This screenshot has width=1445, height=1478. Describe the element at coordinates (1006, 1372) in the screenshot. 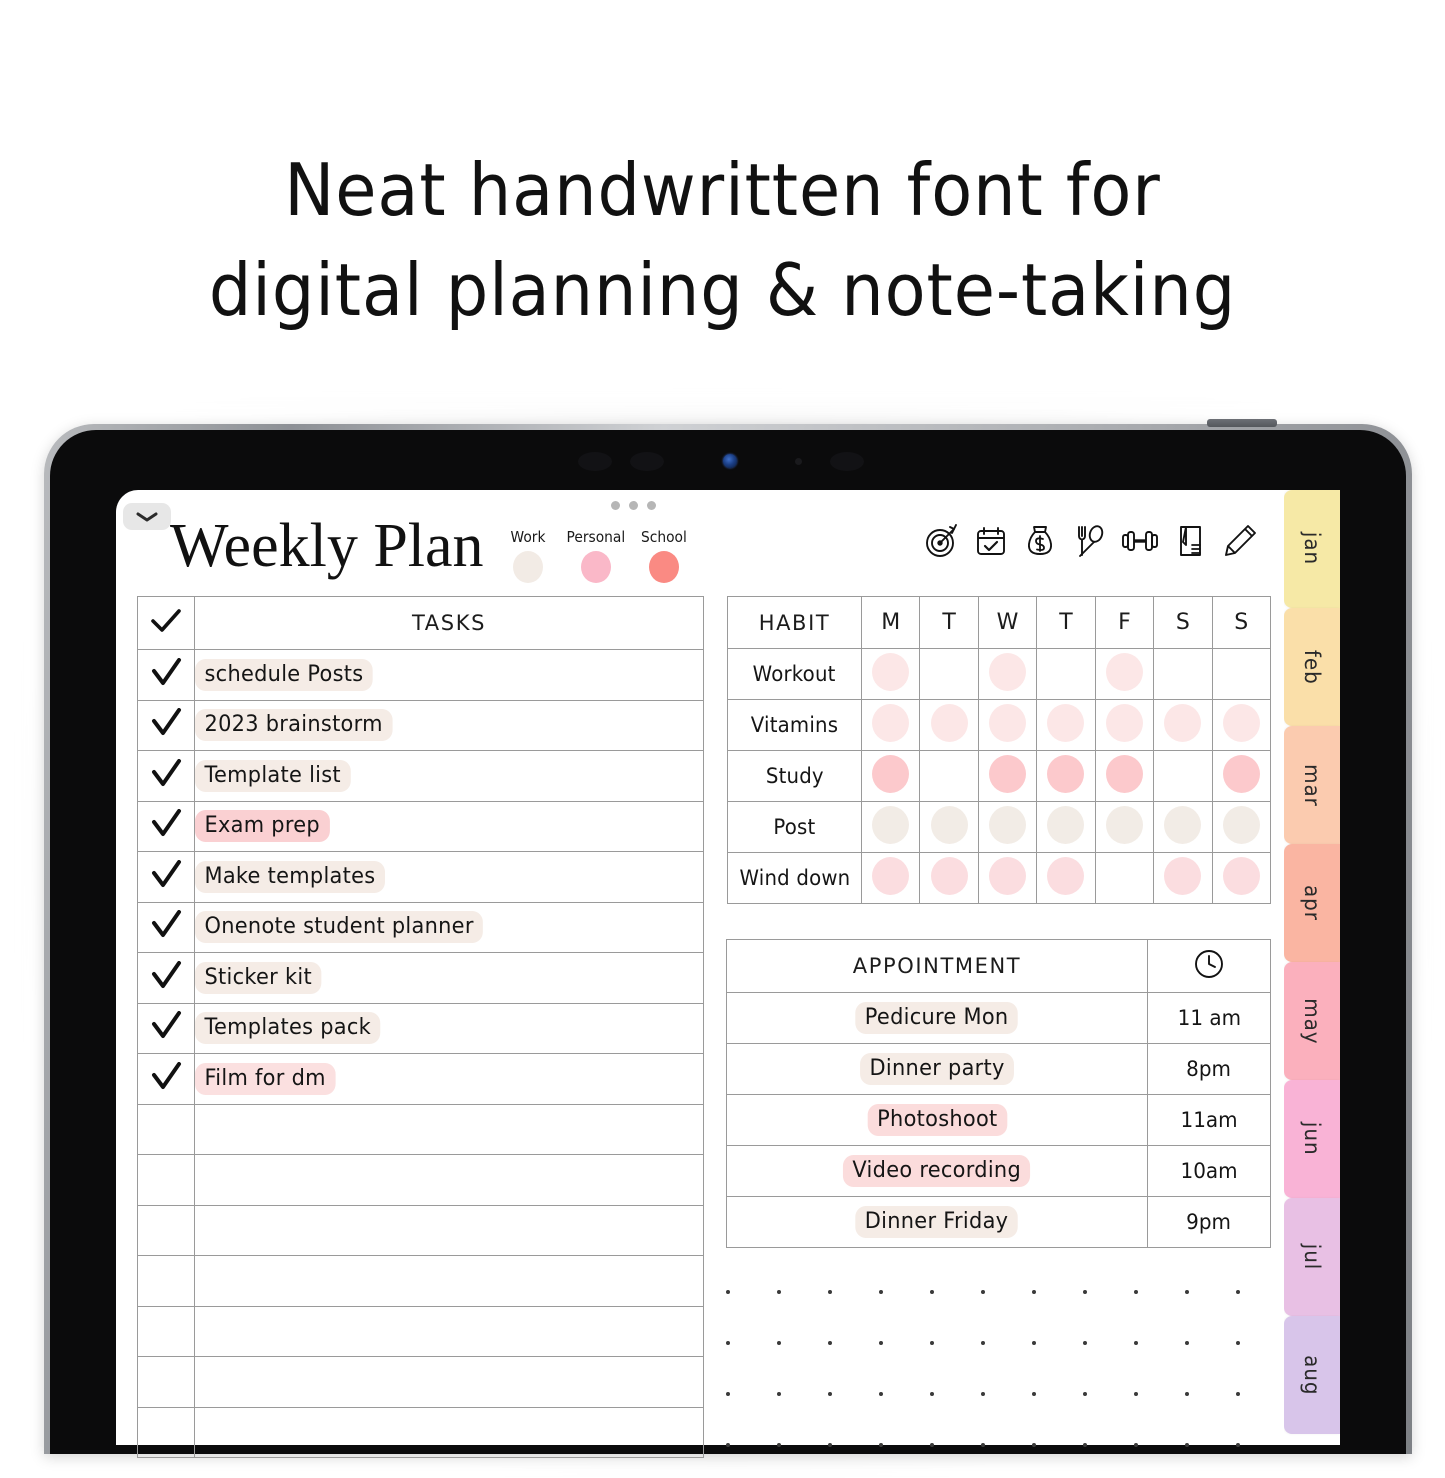

I see `dot-grid-notes-area` at that location.